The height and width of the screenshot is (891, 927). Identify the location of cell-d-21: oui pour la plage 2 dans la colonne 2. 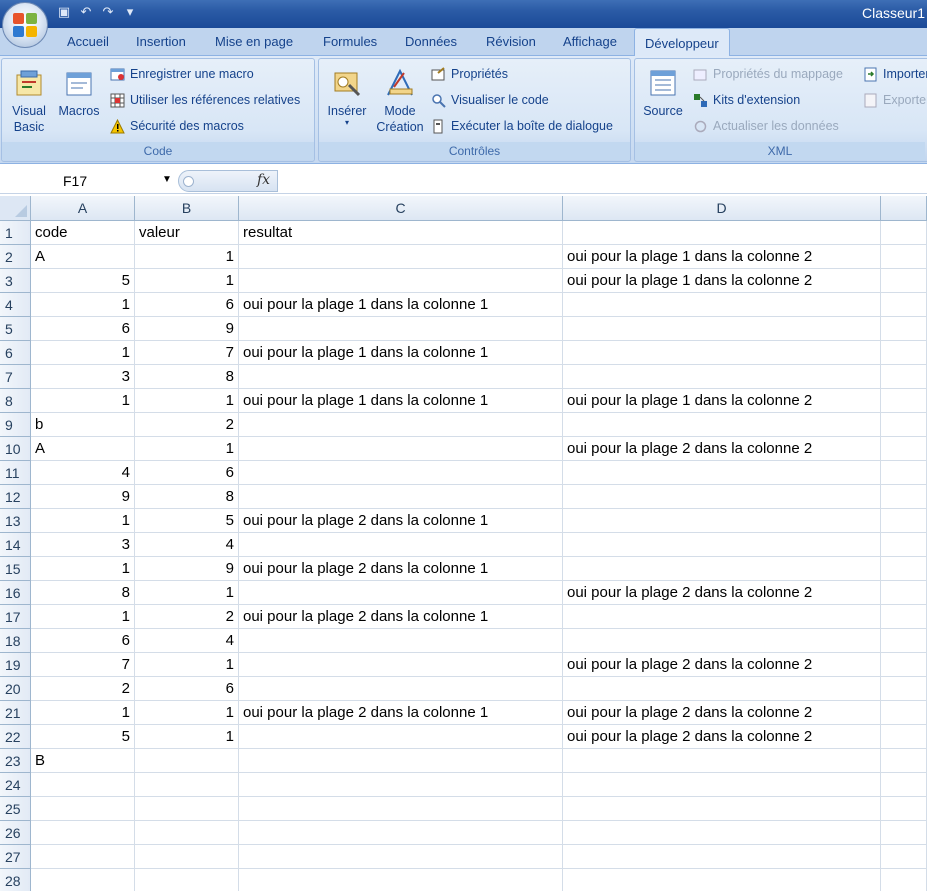
(722, 713).